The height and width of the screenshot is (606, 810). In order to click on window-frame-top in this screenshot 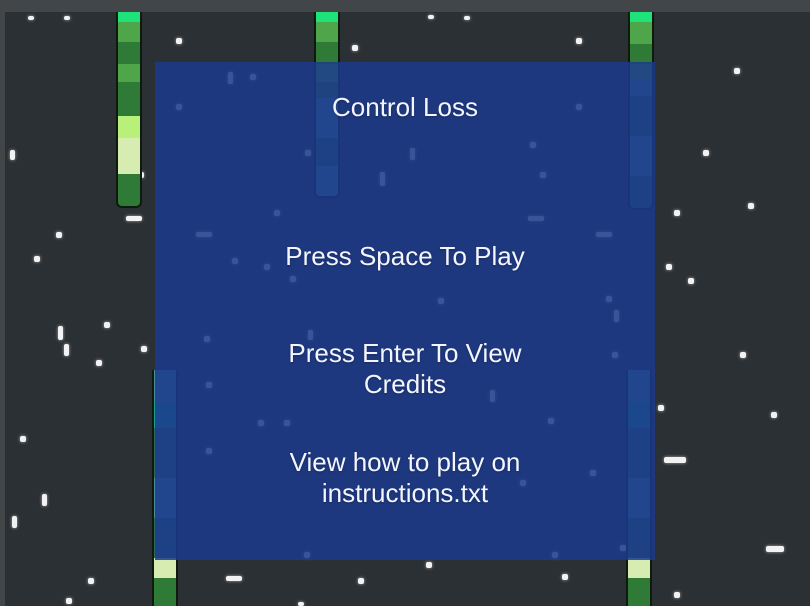, I will do `click(405, 6)`.